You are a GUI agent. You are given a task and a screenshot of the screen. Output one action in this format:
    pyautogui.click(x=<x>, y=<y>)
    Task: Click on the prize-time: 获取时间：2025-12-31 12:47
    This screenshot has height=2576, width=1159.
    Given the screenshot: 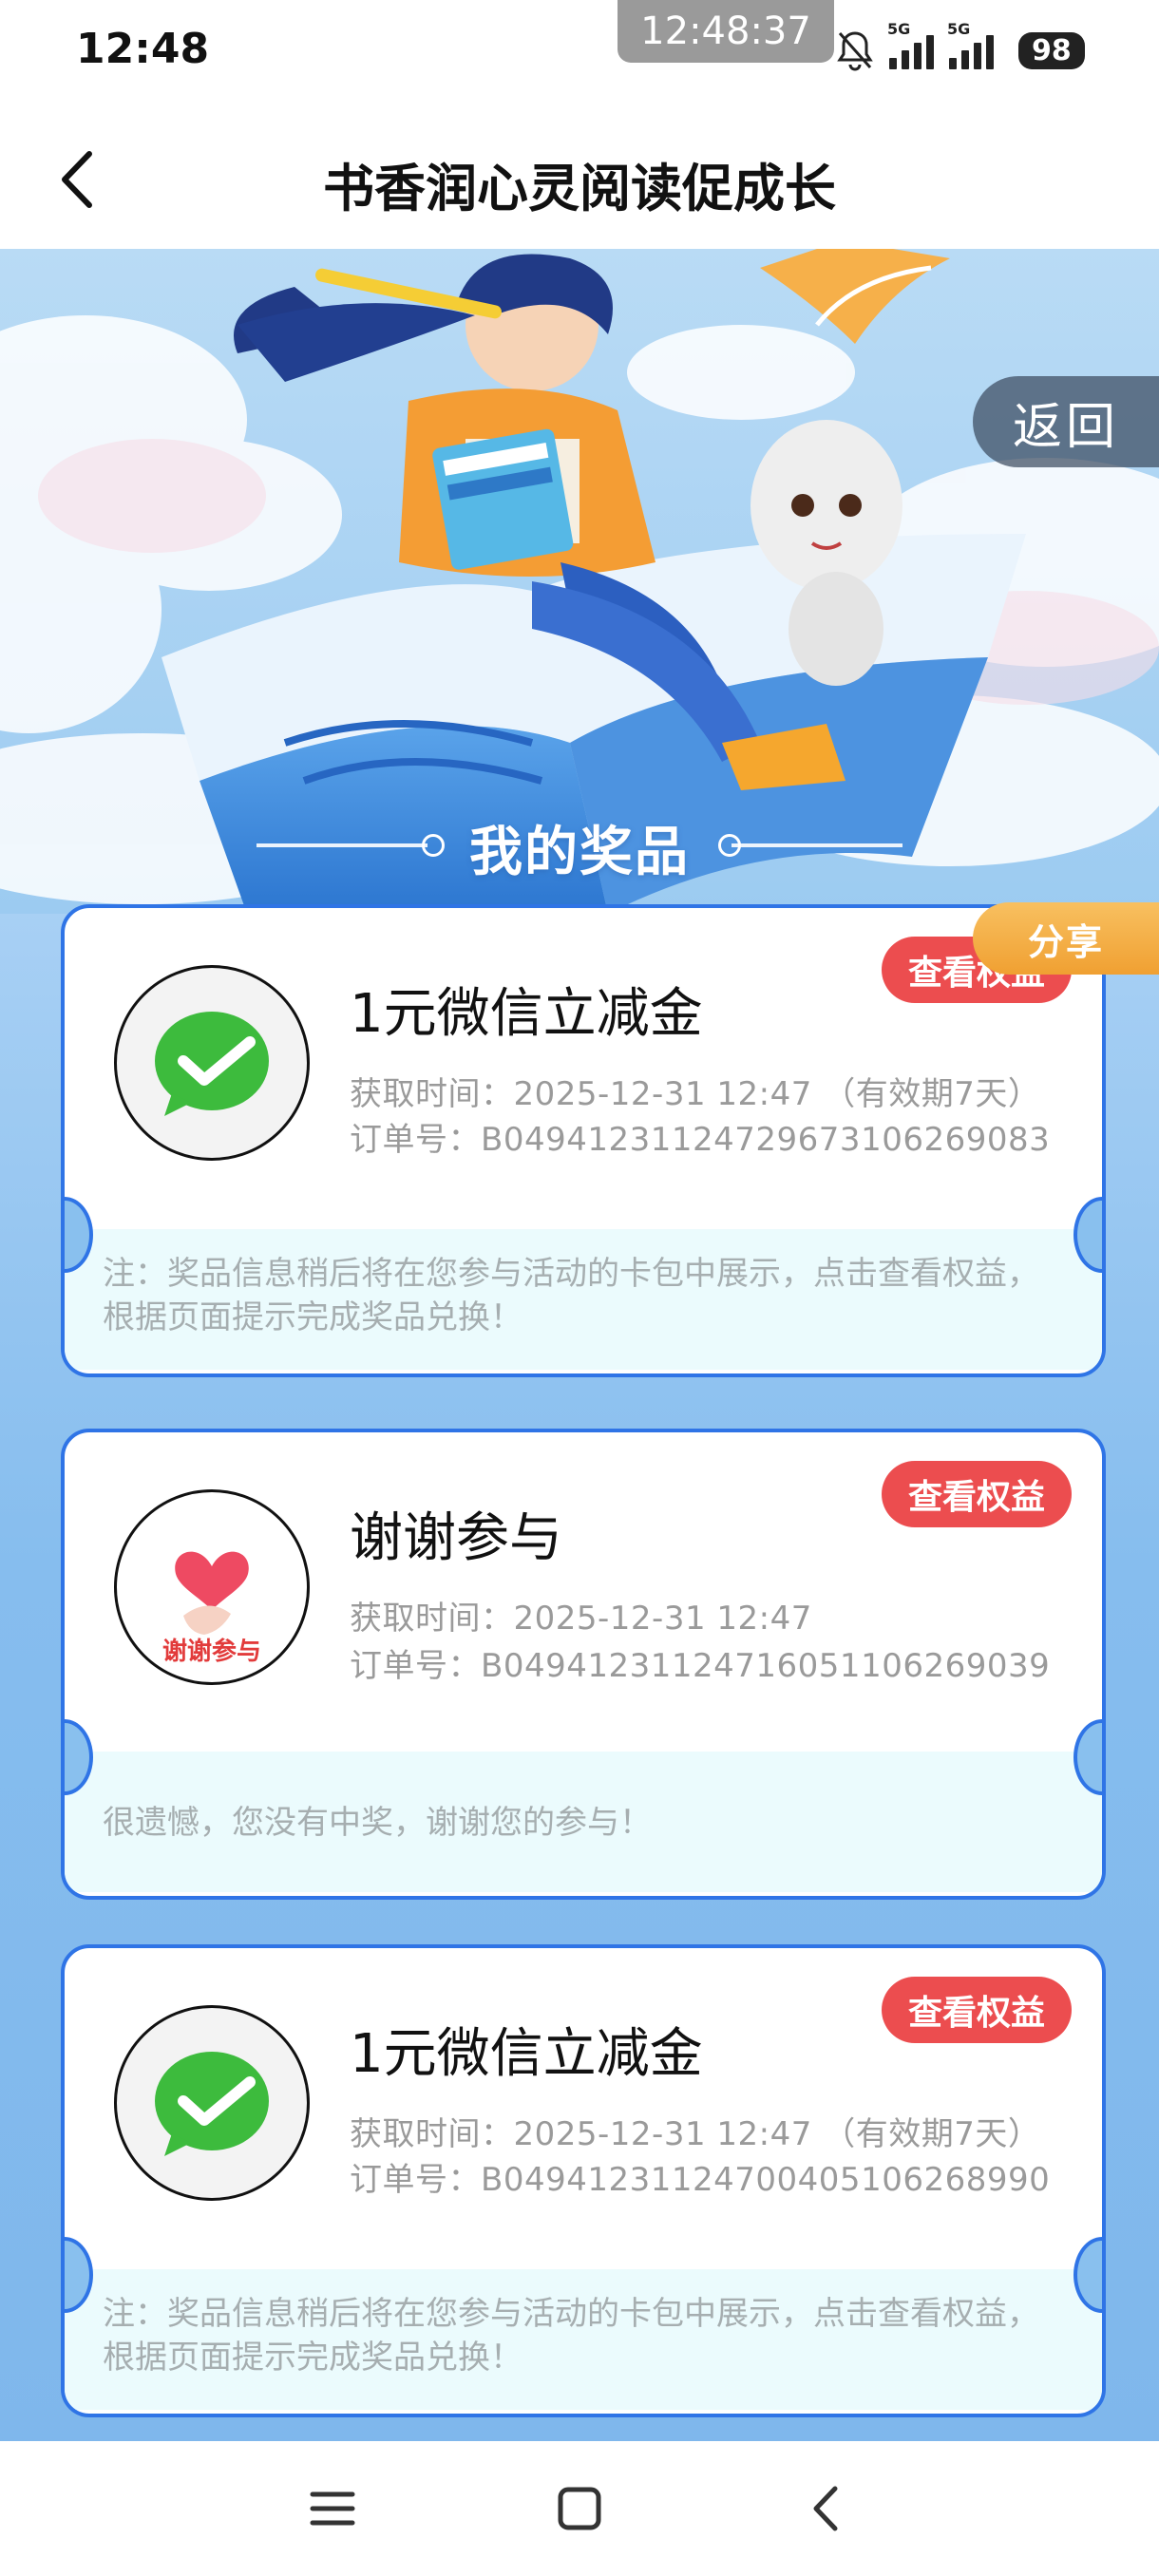 What is the action you would take?
    pyautogui.click(x=581, y=1619)
    